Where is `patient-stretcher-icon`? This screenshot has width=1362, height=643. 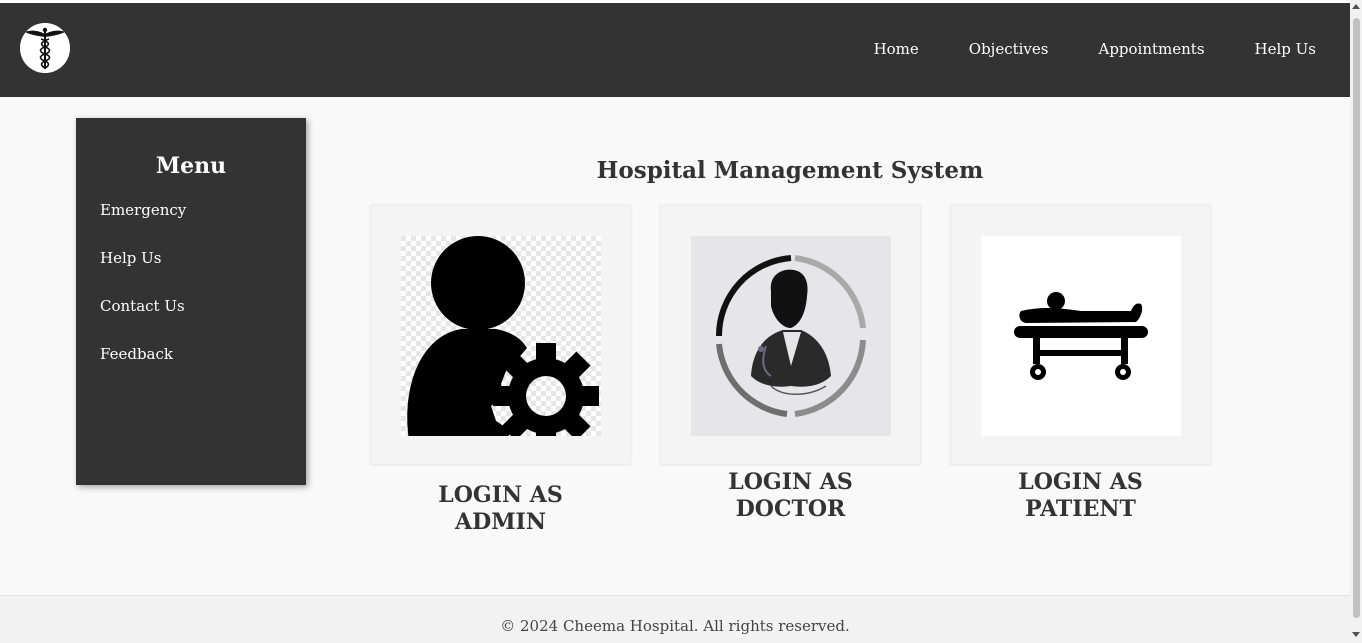 patient-stretcher-icon is located at coordinates (1081, 336).